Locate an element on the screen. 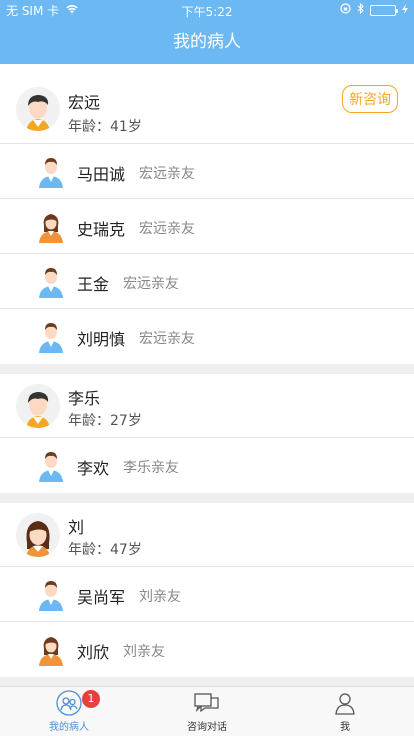  relative-name: 史瑞克 is located at coordinates (101, 229).